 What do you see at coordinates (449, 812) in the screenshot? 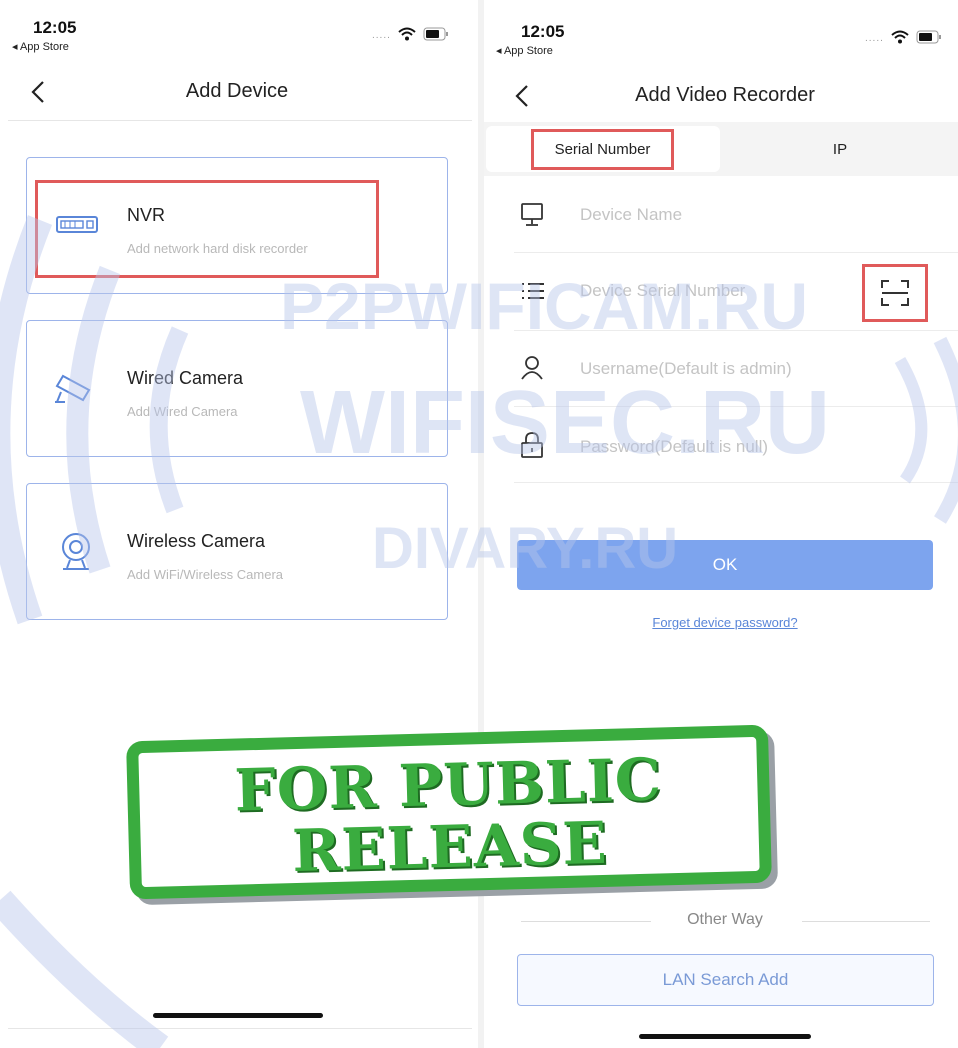
I see `public-release-stamp: FOR PUBLIC RELEASE` at bounding box center [449, 812].